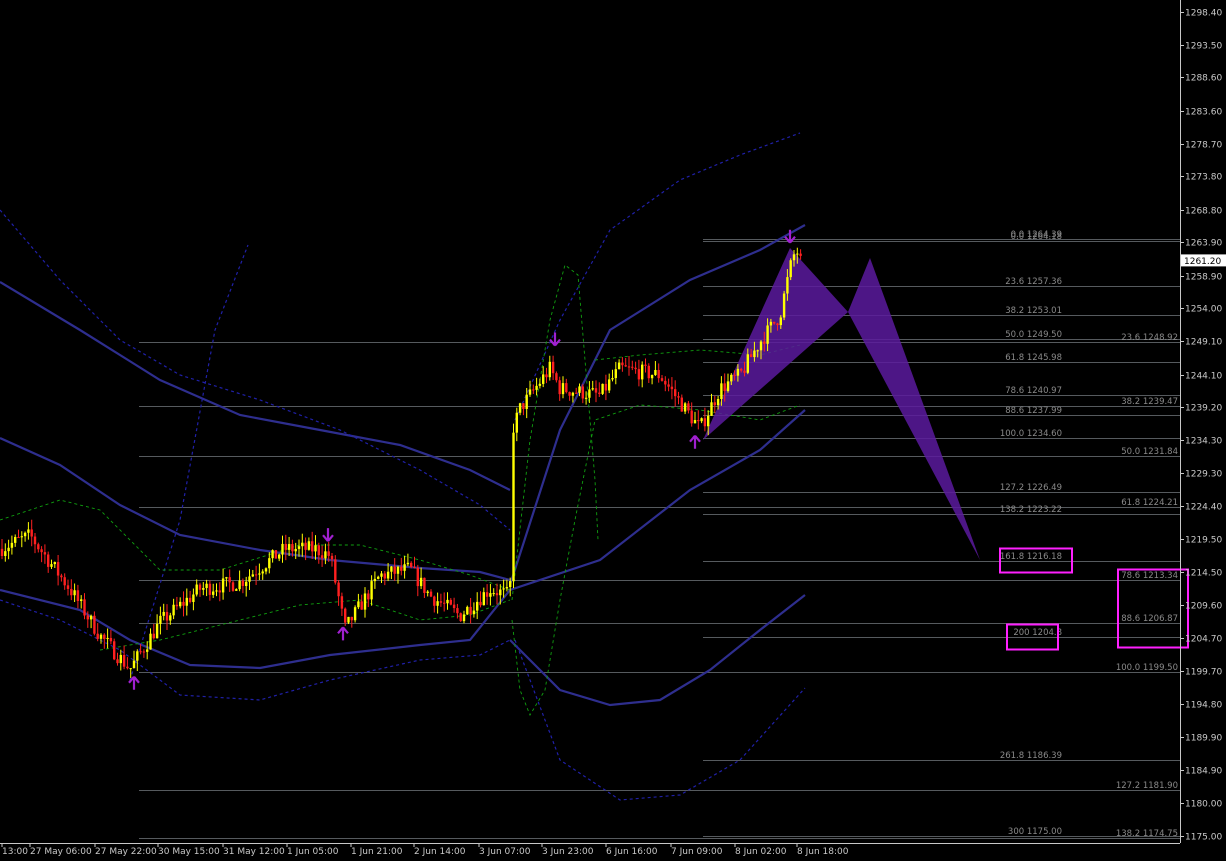 The height and width of the screenshot is (861, 1226). Describe the element at coordinates (1203, 14) in the screenshot. I see `price-tick-label: 1298.40` at that location.